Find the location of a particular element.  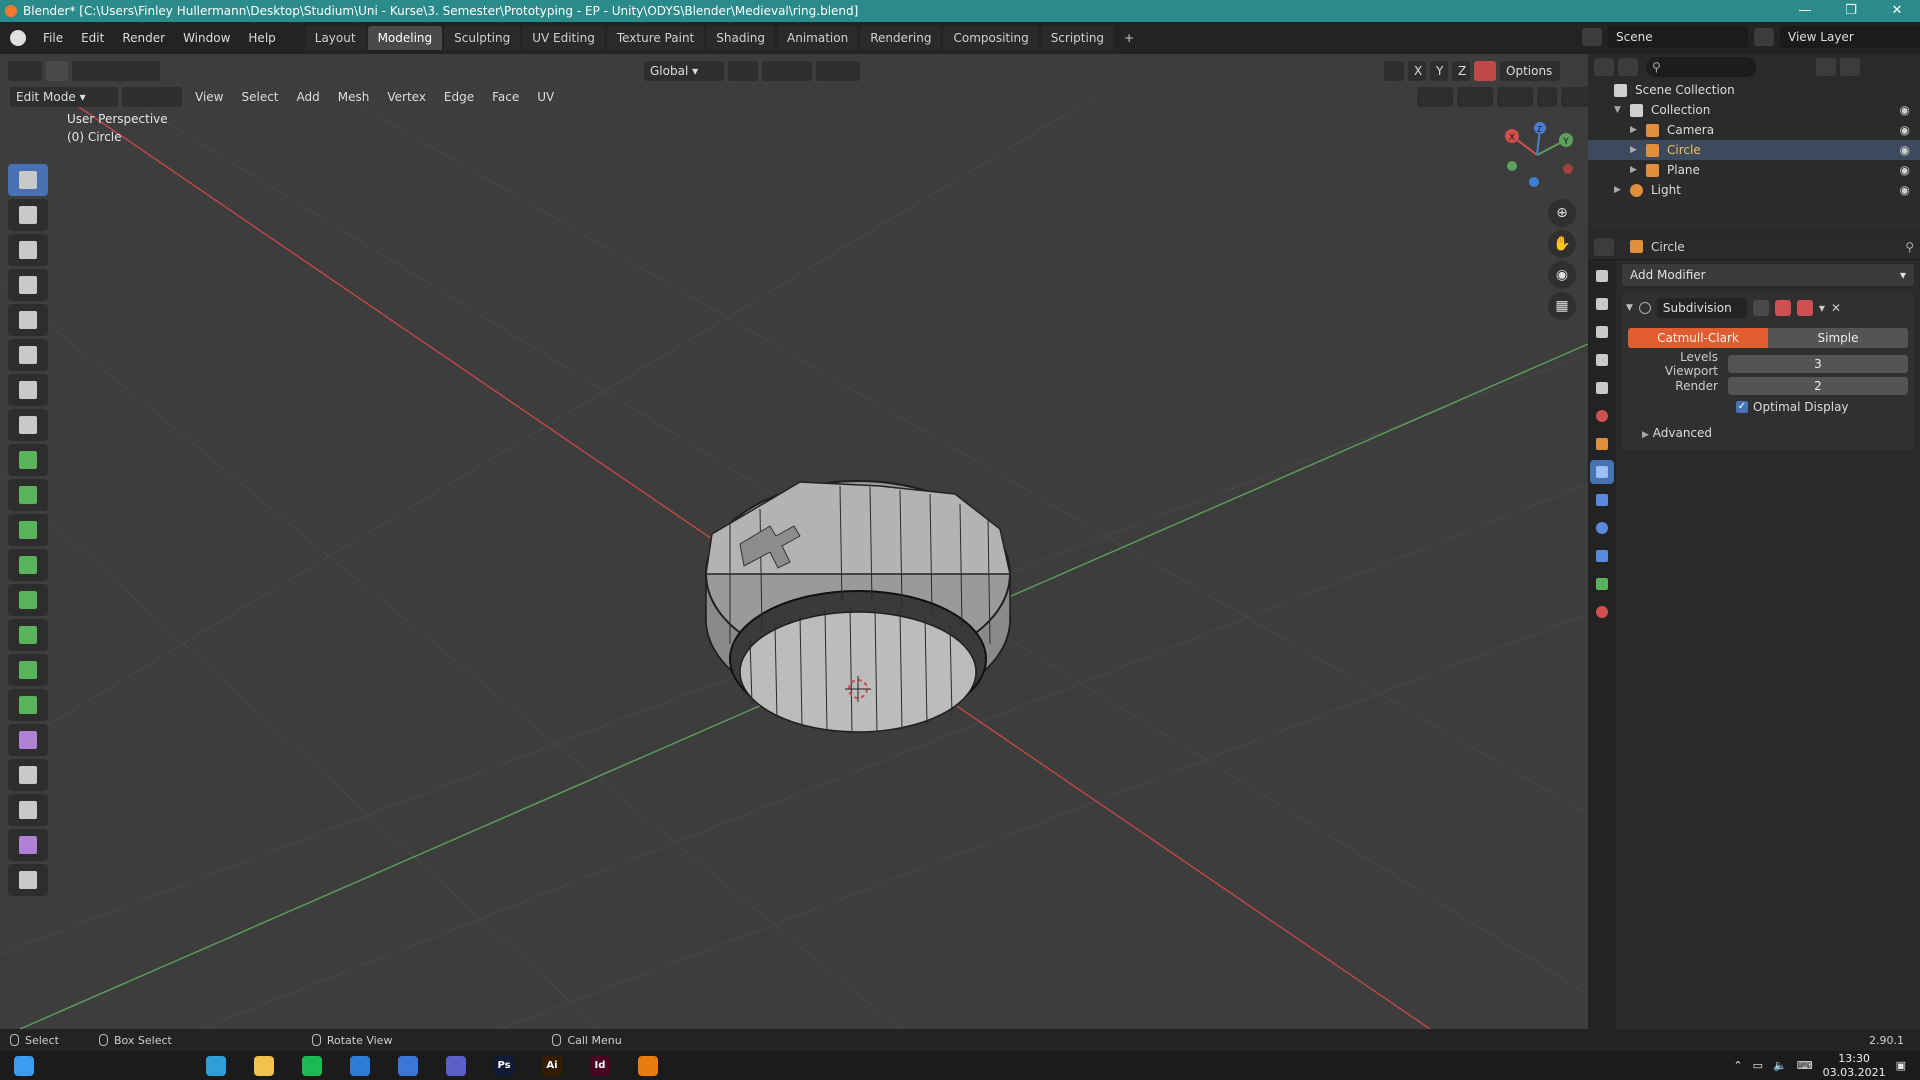

mirror-icon is located at coordinates (1394, 71).